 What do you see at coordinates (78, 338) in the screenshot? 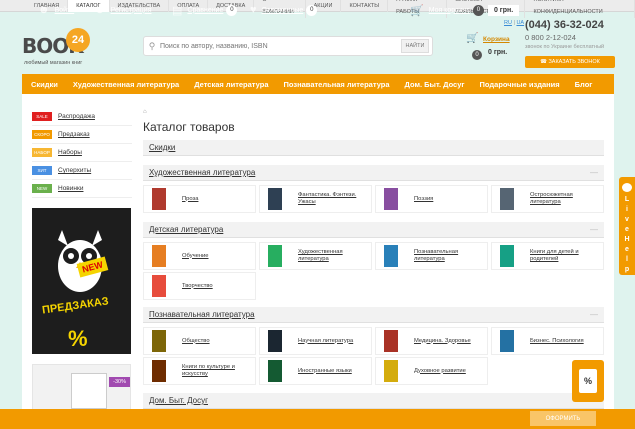
I see `percent-sign: %` at bounding box center [78, 338].